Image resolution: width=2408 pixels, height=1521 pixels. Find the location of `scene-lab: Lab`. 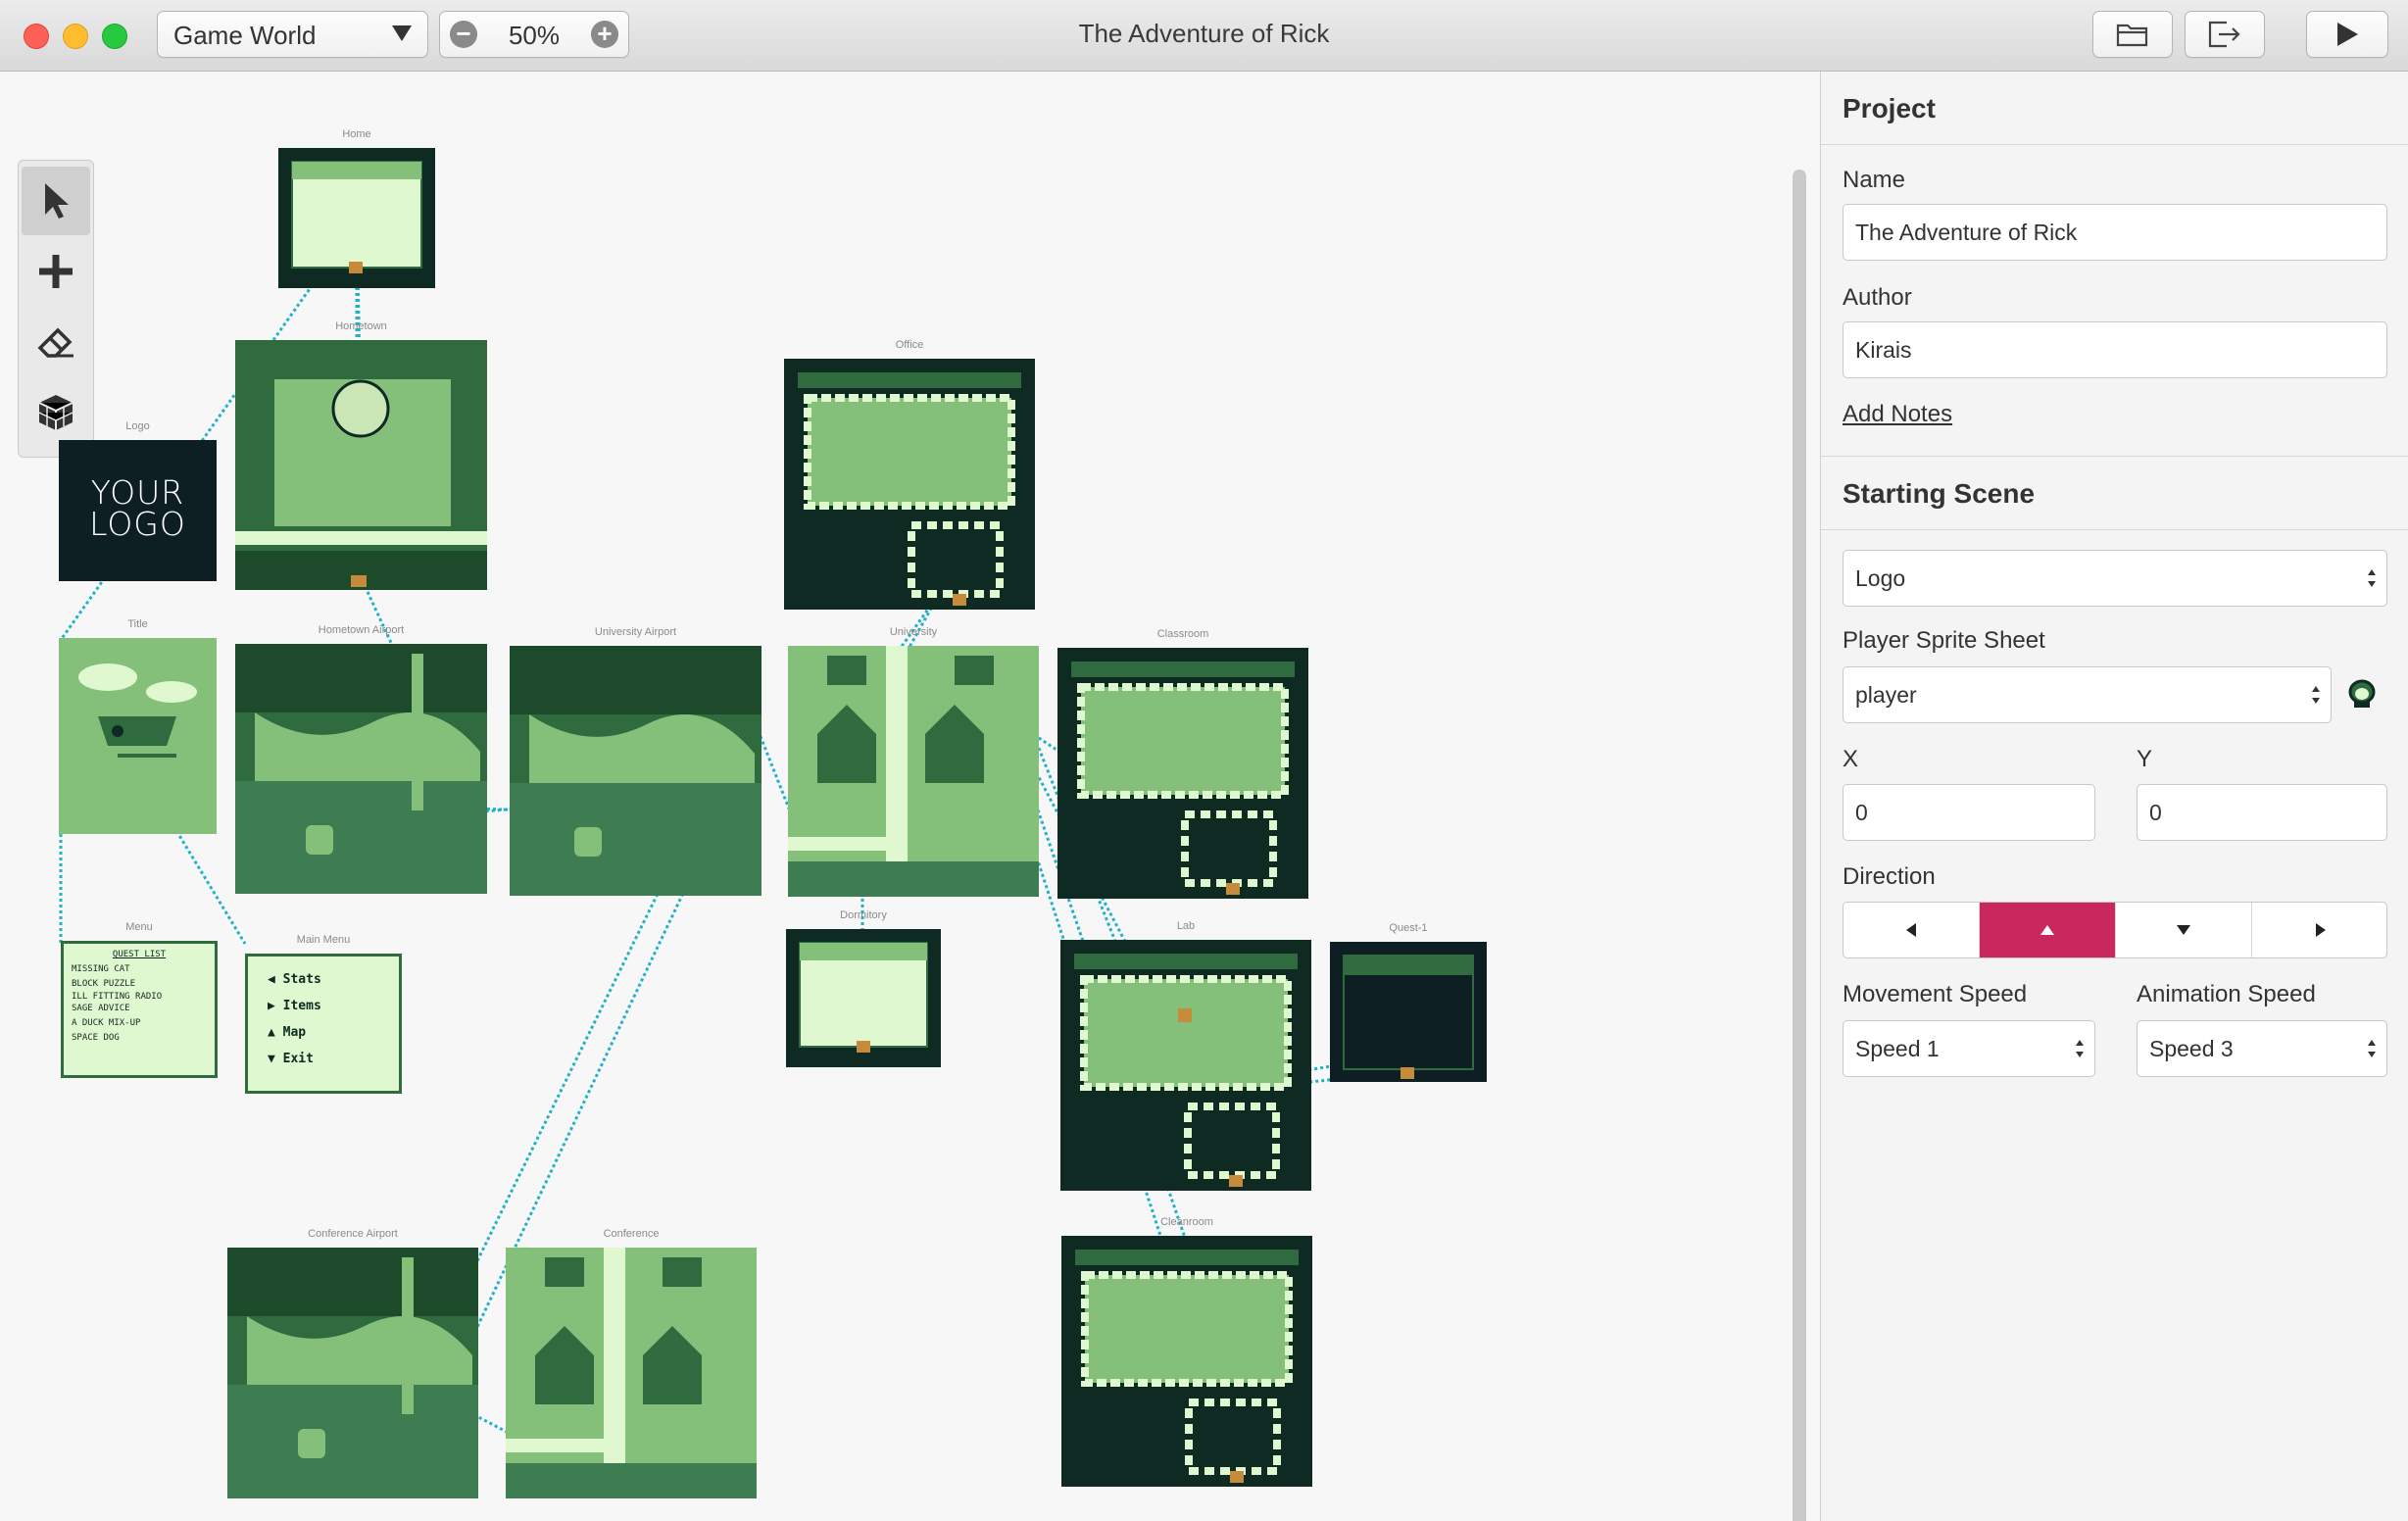

scene-lab: Lab is located at coordinates (1185, 1055).